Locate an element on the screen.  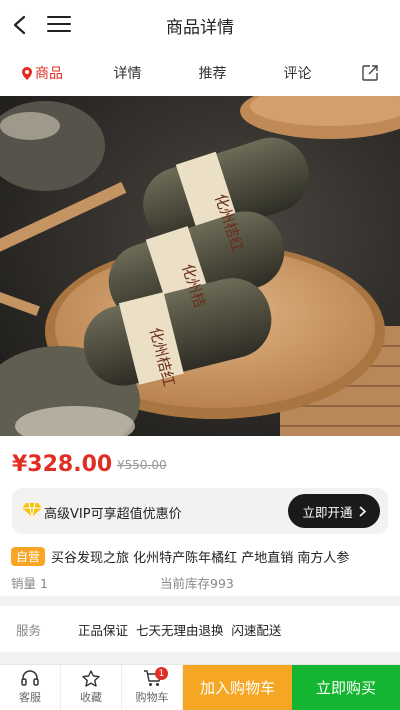
service-value: 正品保证 七天无理由退换 闪速配送 is located at coordinates (180, 630).